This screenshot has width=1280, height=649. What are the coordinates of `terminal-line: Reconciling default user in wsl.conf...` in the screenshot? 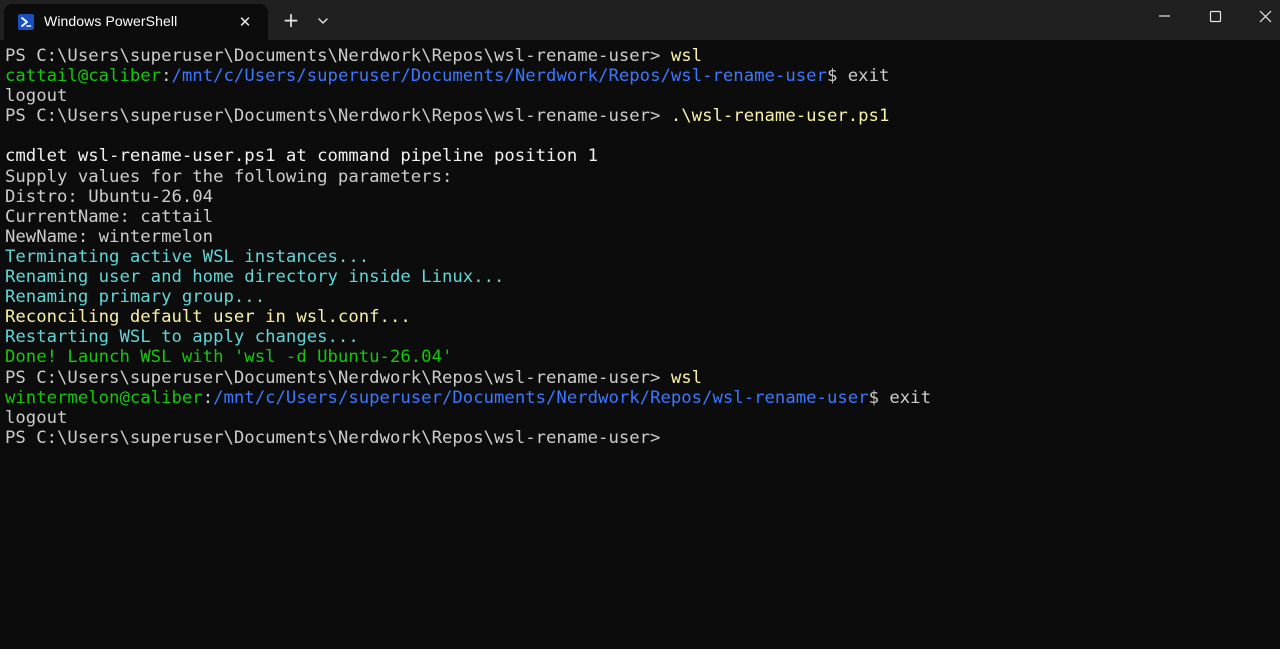 It's located at (468, 317).